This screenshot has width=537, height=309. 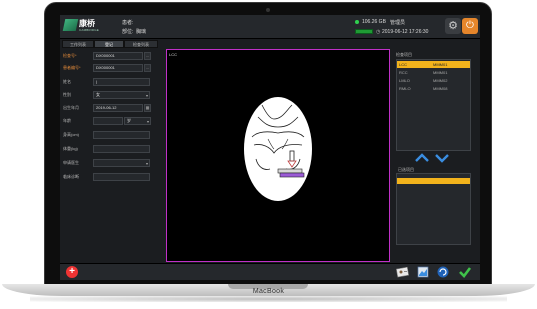 I want to click on exam-value: 胸璃, so click(x=141, y=32).